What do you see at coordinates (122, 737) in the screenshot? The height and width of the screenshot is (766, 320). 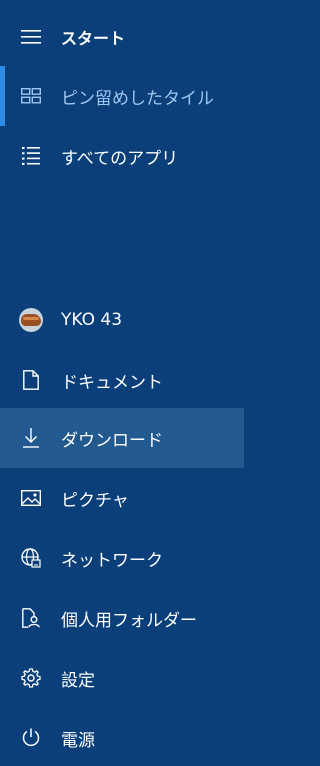 I see `power-item: 電源` at bounding box center [122, 737].